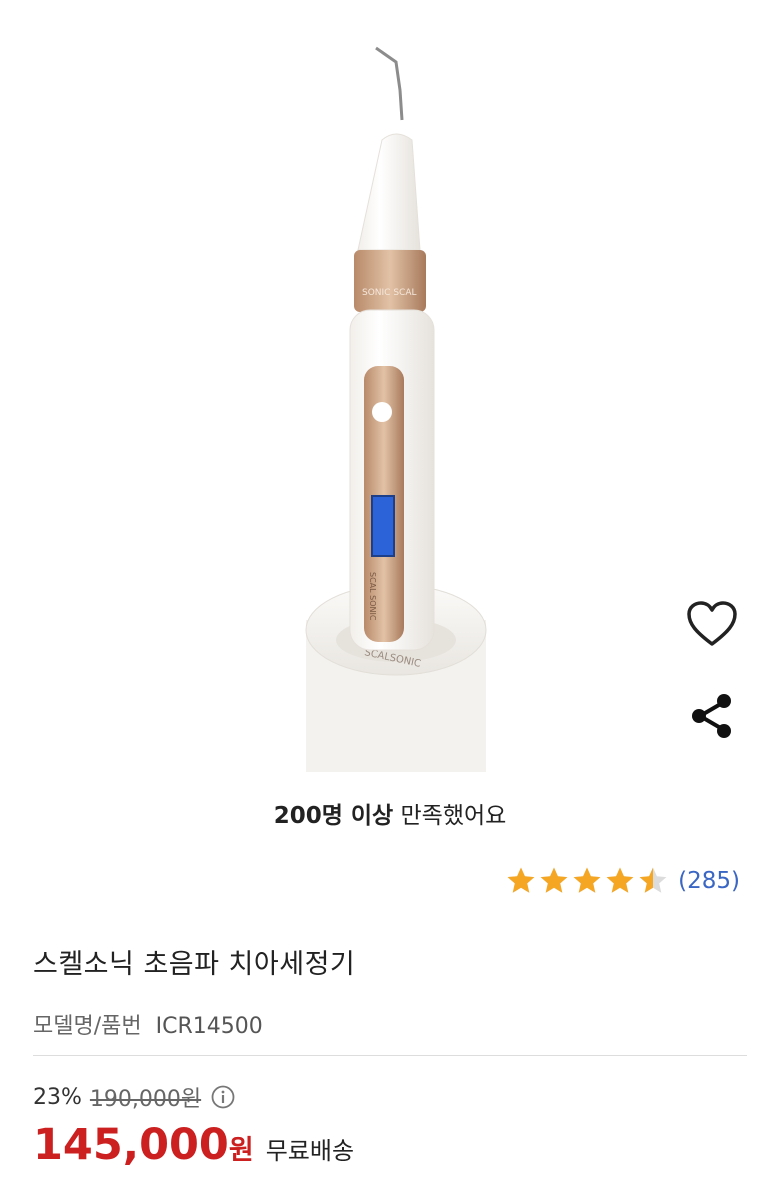 This screenshot has width=780, height=1200. I want to click on discount-row: 23% 190,000원, so click(134, 1097).